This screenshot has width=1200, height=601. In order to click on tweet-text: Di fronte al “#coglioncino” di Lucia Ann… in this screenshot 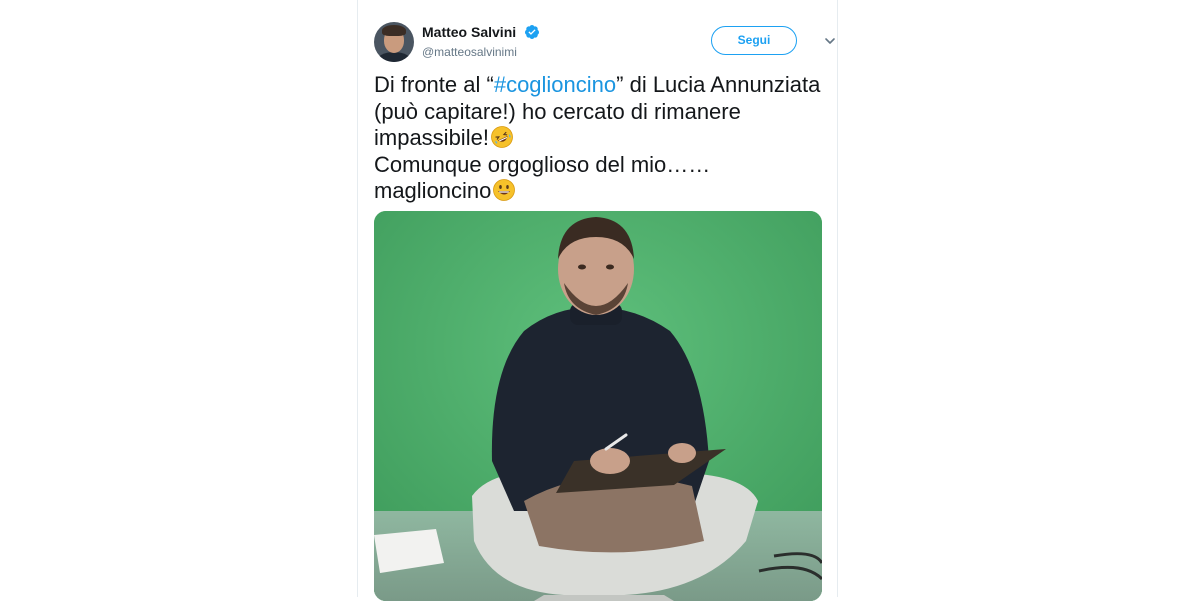, I will do `click(599, 138)`.